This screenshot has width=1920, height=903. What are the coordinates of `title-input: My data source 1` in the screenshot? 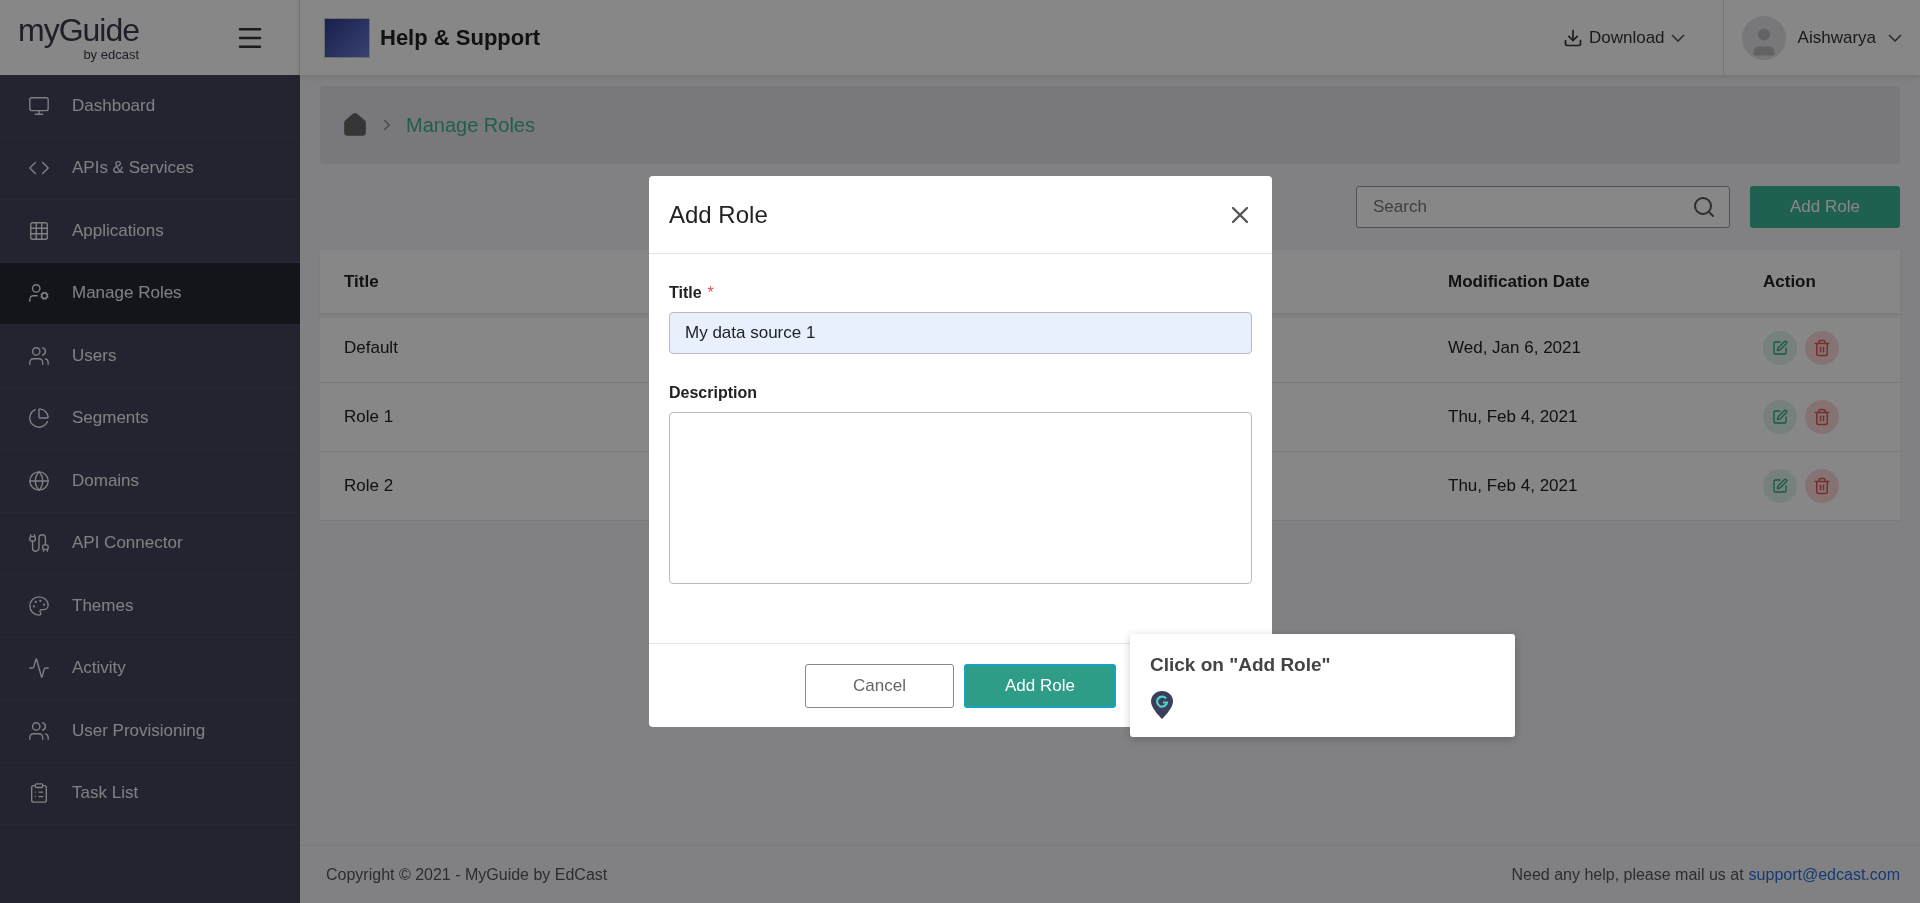 It's located at (960, 333).